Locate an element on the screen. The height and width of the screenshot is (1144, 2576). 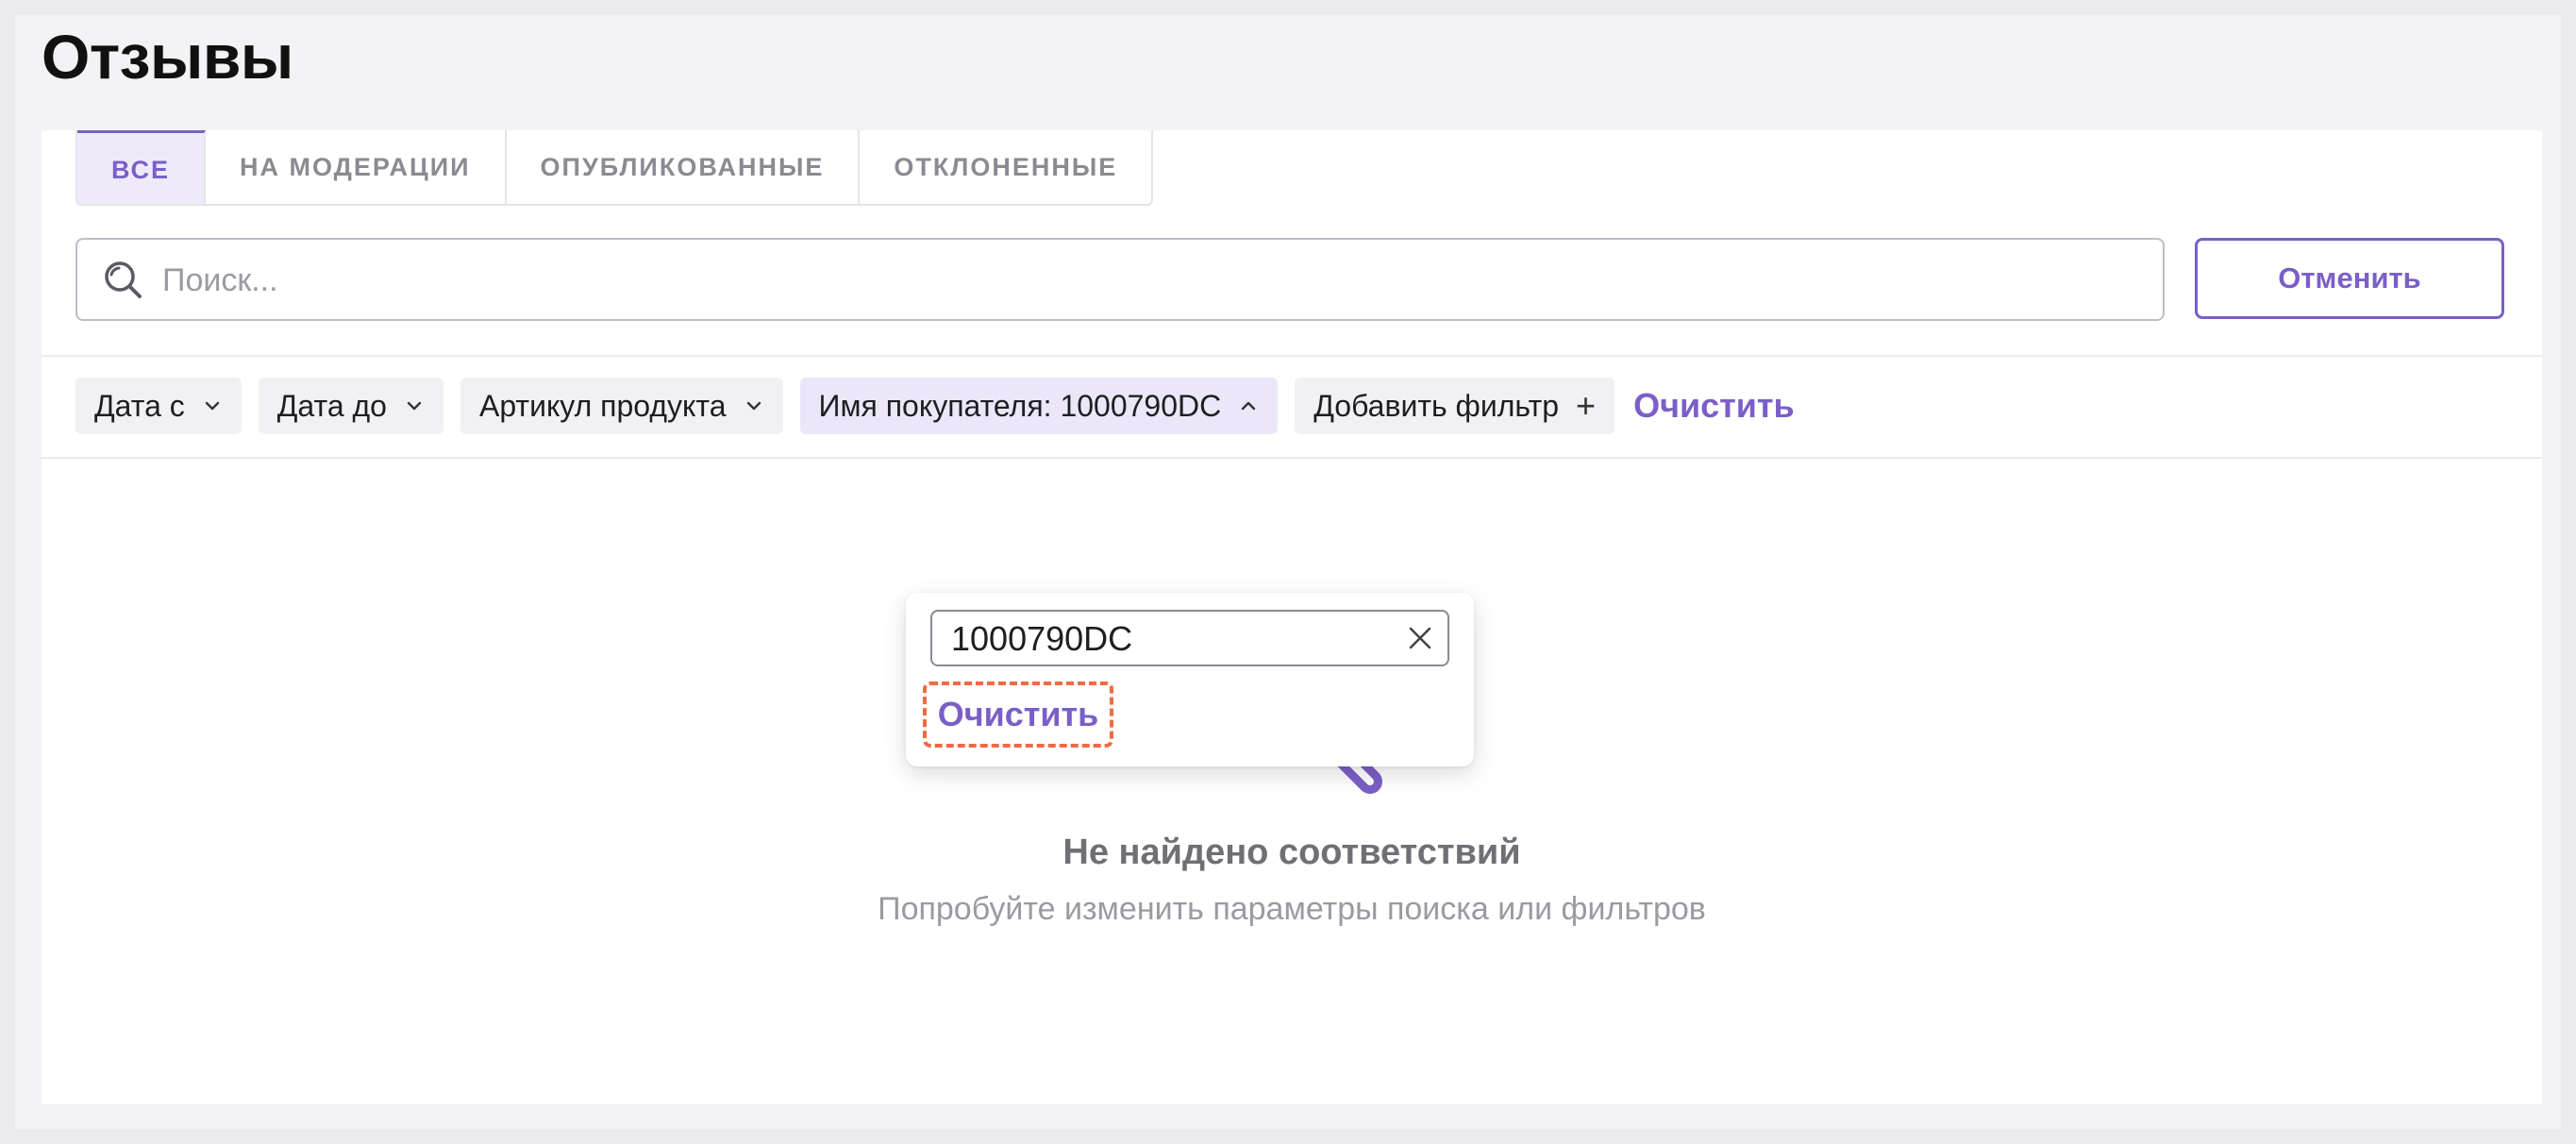
filter-customer-name: Имя покупателя: 1000790DC is located at coordinates (1039, 406).